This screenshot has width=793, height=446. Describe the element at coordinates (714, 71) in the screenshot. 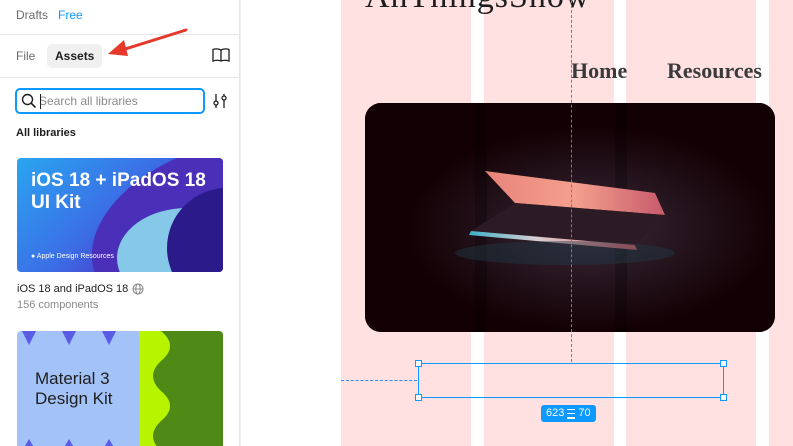

I see `nav-resources: Resources` at that location.